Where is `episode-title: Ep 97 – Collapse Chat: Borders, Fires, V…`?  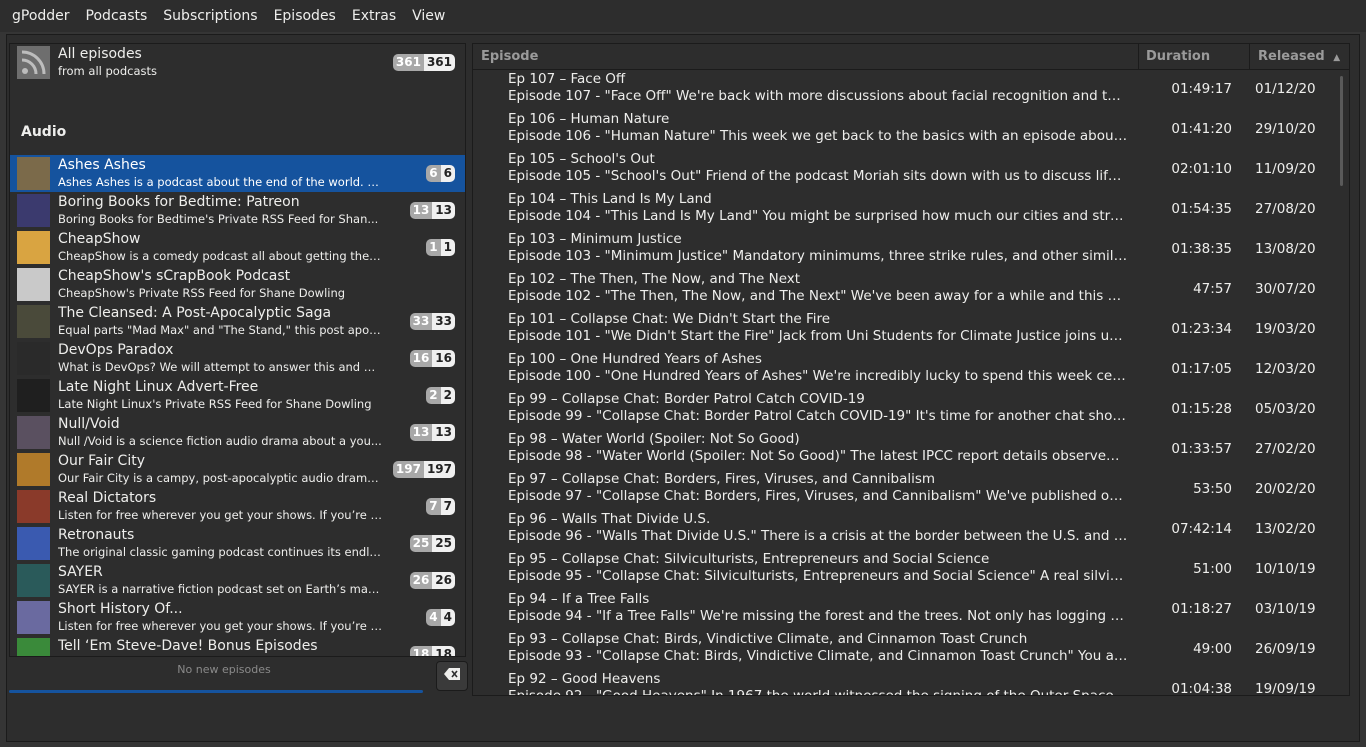
episode-title: Ep 97 – Collapse Chat: Borders, Fires, V… is located at coordinates (722, 479).